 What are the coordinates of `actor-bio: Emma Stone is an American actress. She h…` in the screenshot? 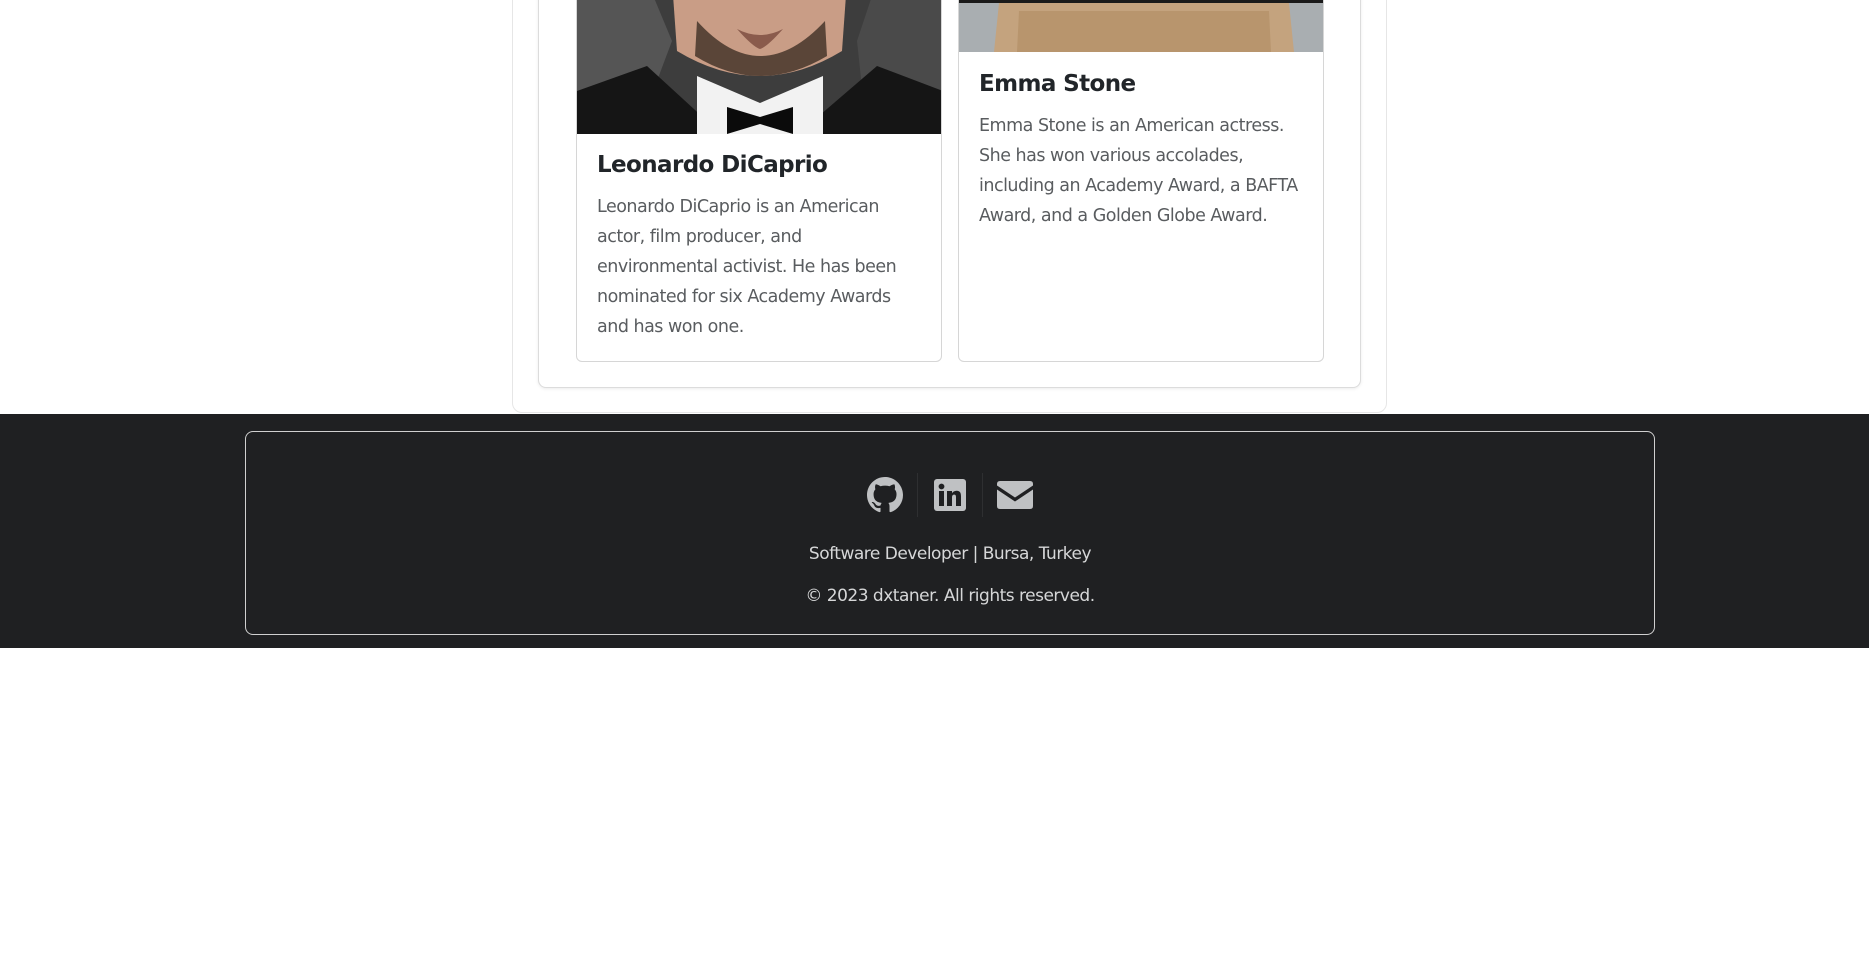 It's located at (1138, 171).